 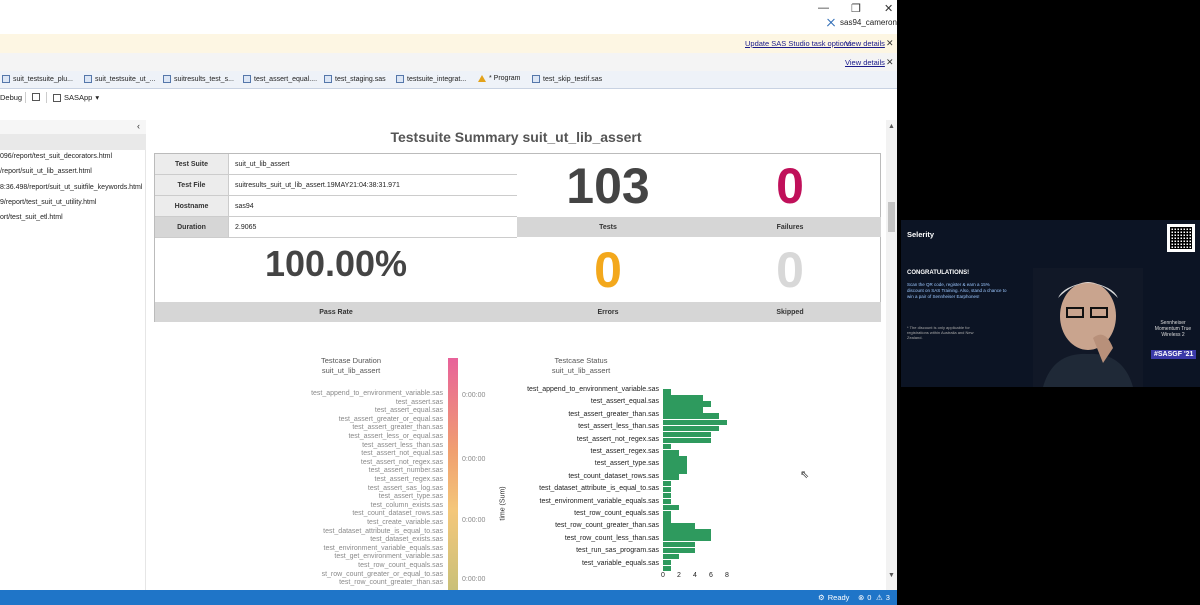 I want to click on duration-chart-title-text: Testcase Duration, so click(x=351, y=360).